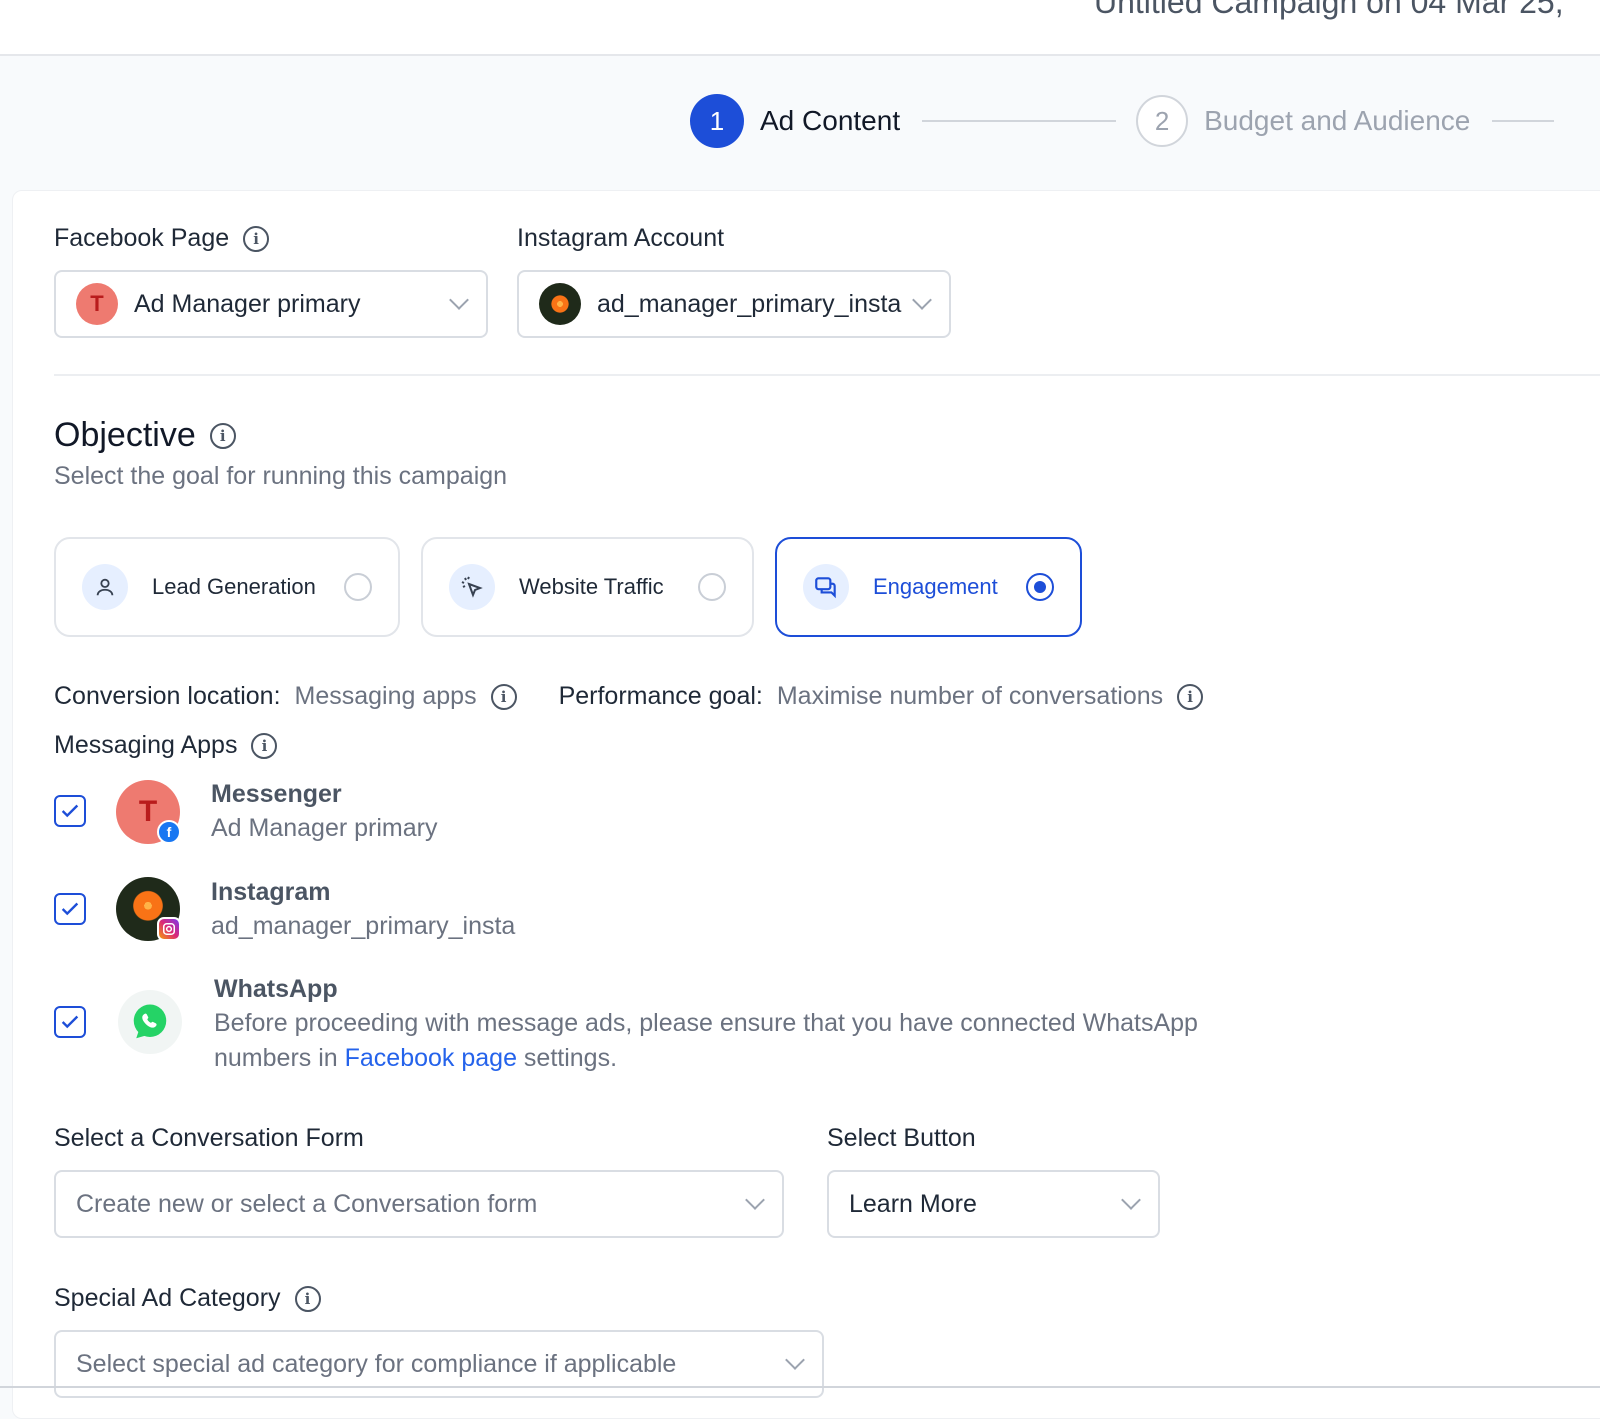  What do you see at coordinates (271, 892) in the screenshot?
I see `instagram-name: Instagram` at bounding box center [271, 892].